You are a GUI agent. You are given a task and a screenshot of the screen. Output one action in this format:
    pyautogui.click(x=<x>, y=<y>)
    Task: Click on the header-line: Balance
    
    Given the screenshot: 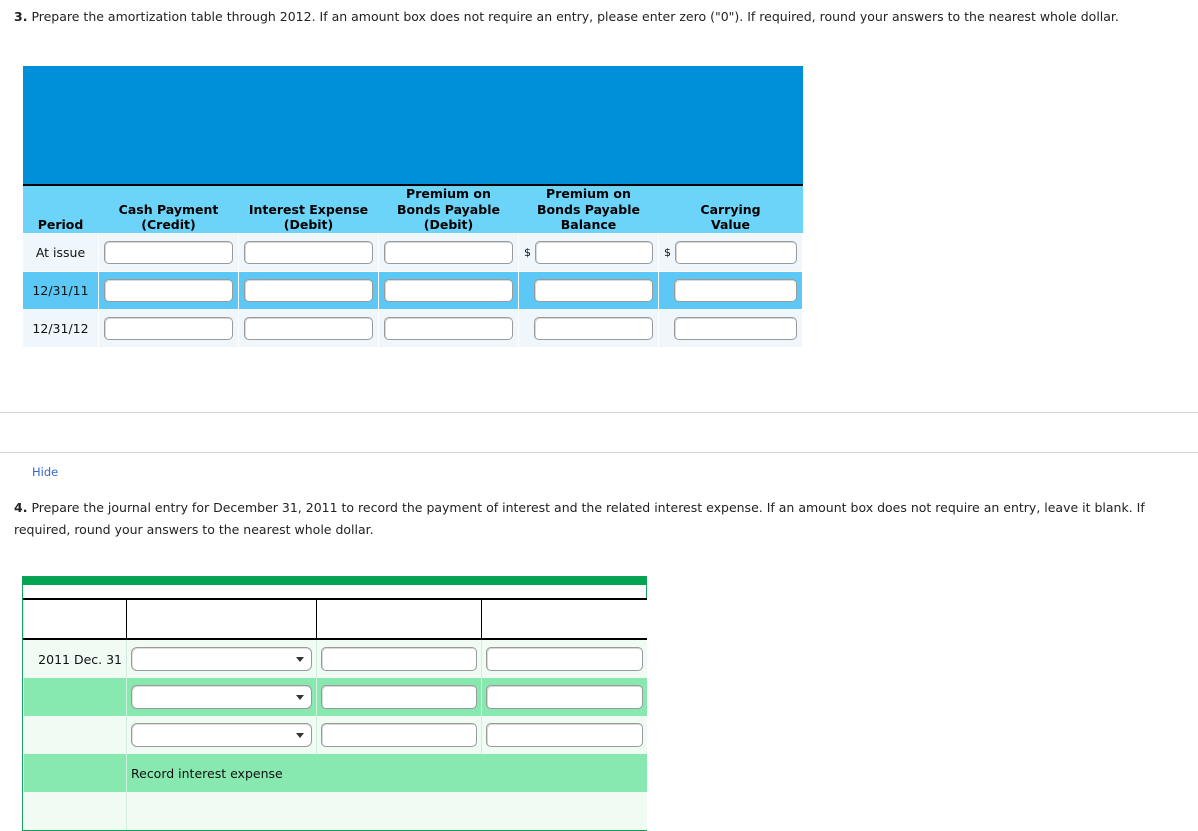 What is the action you would take?
    pyautogui.click(x=588, y=225)
    